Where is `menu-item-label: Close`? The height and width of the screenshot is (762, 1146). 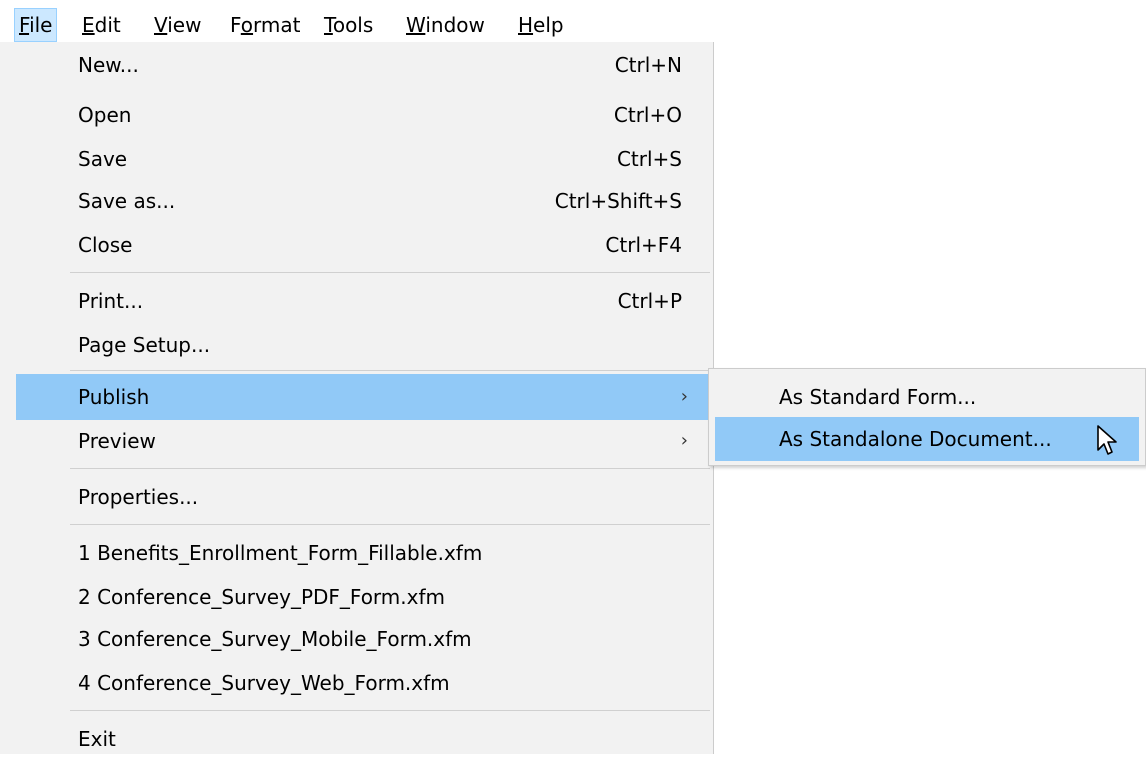
menu-item-label: Close is located at coordinates (105, 245).